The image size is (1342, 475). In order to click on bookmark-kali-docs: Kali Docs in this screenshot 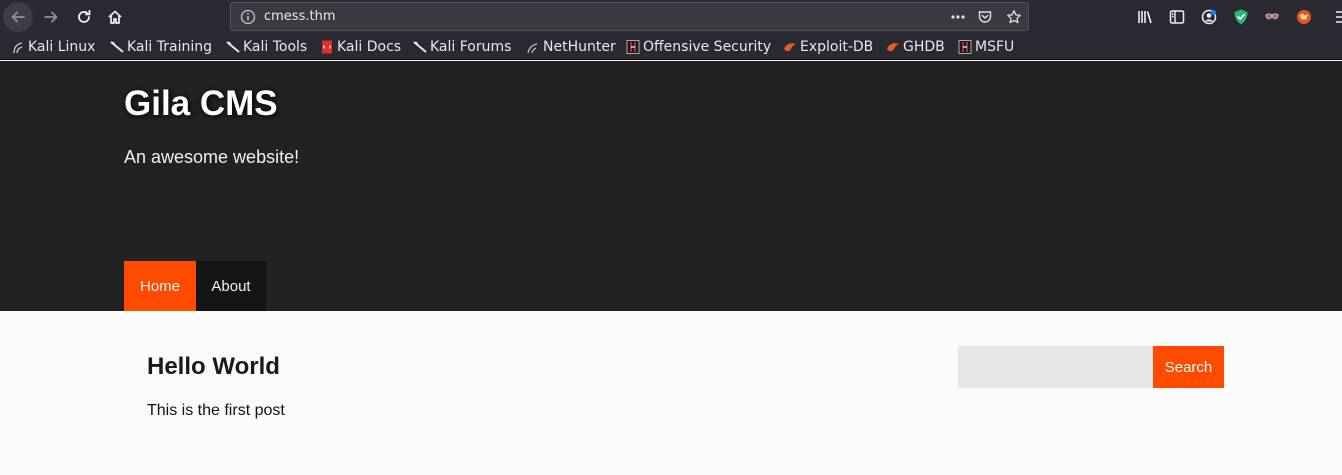, I will do `click(360, 47)`.